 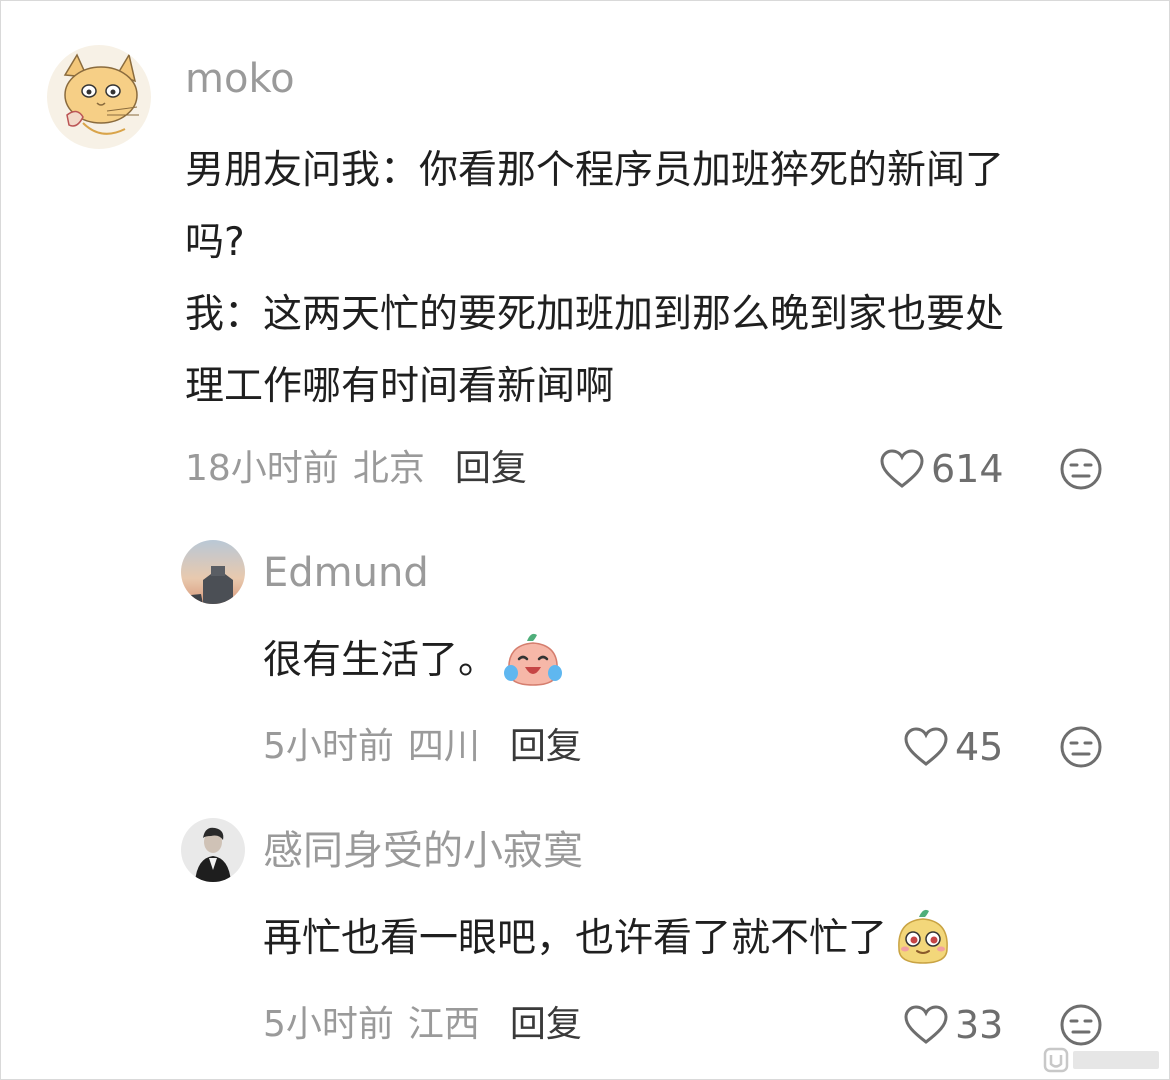 I want to click on person-suit-avatar-icon, so click(x=213, y=850).